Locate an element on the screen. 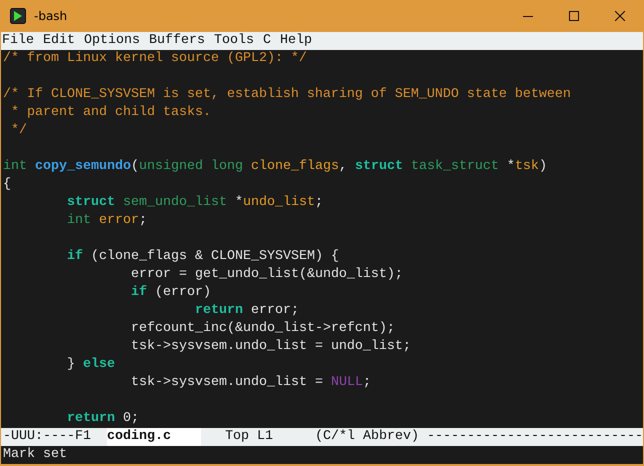 This screenshot has height=466, width=644. code-line: error = get_undo_list(&undo_list); is located at coordinates (266, 274).